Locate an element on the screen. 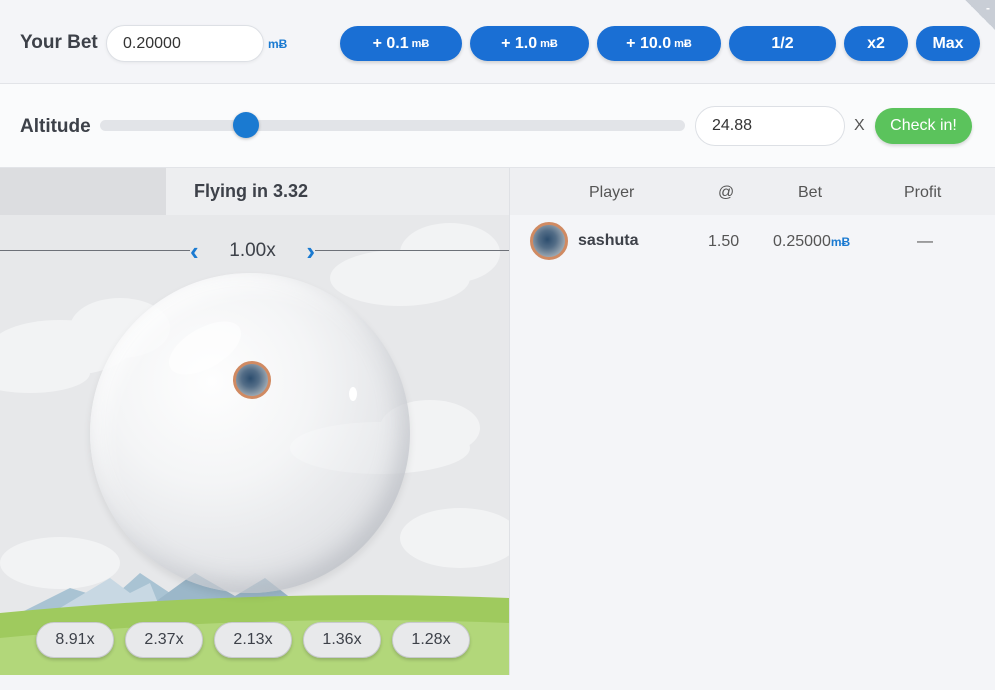 The width and height of the screenshot is (995, 690). cashout-at: 1.50 is located at coordinates (724, 241).